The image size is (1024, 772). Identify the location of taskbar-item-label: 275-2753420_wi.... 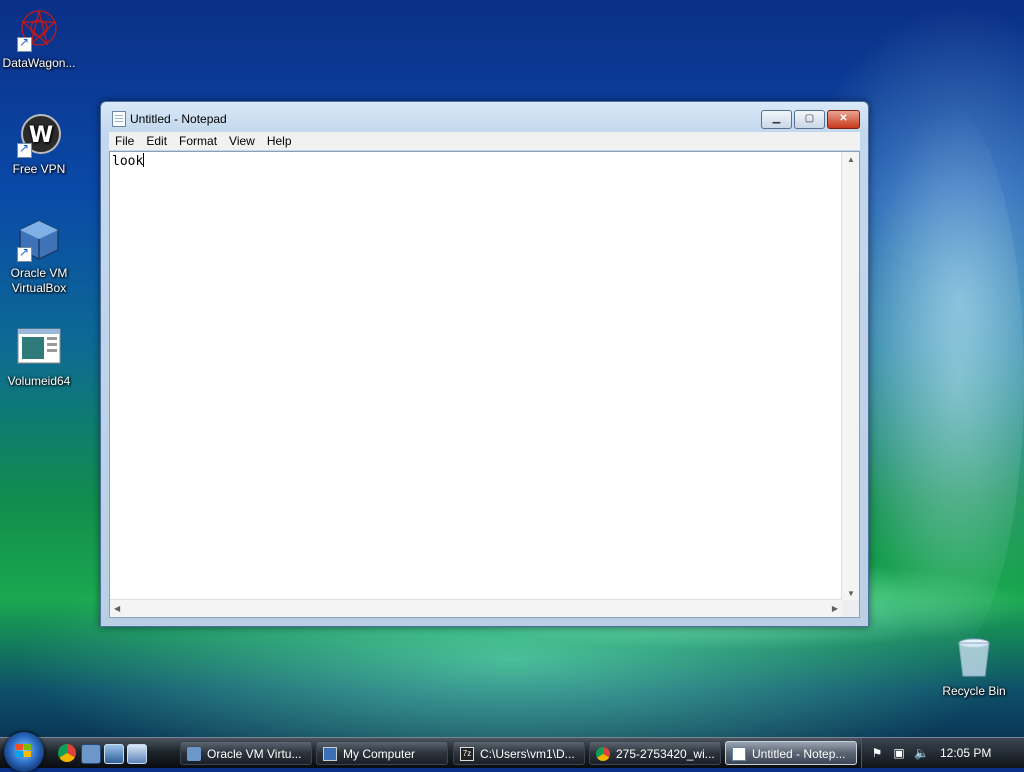
(665, 754).